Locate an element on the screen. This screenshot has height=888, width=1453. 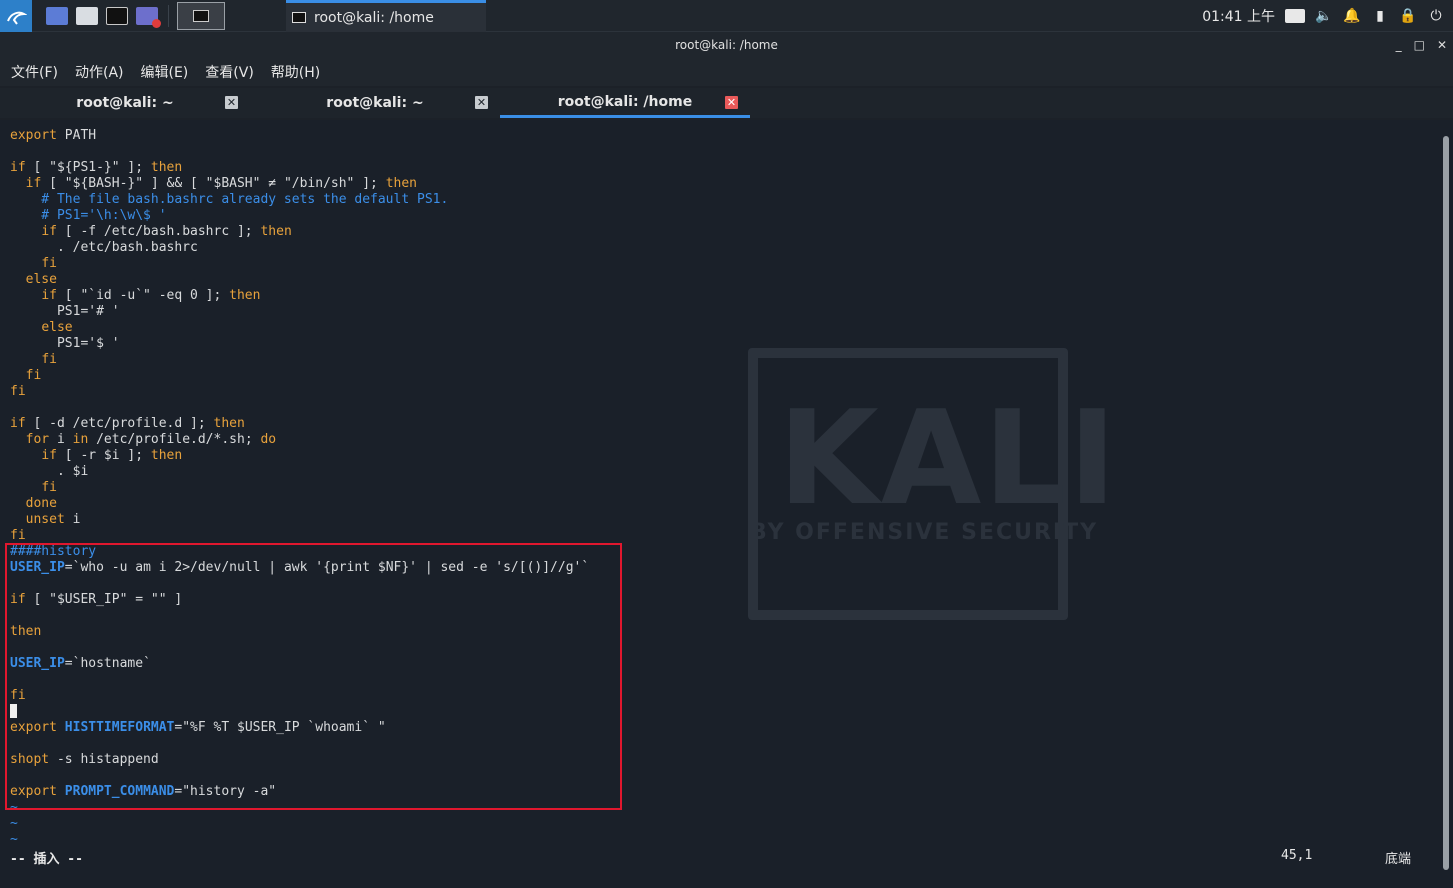
system-tray: 01:41 上午 🔈 🔔 ▮ 🔒 ⏻ is located at coordinates (1327, 16).